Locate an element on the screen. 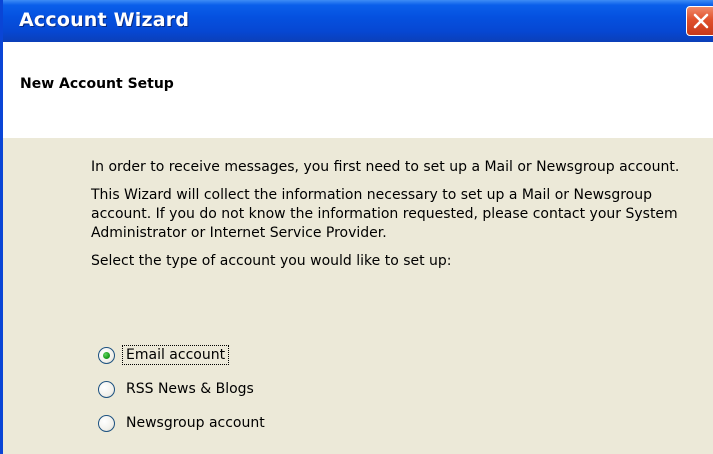  rss-news-blogs-label: RSS News & Blogs is located at coordinates (190, 389).